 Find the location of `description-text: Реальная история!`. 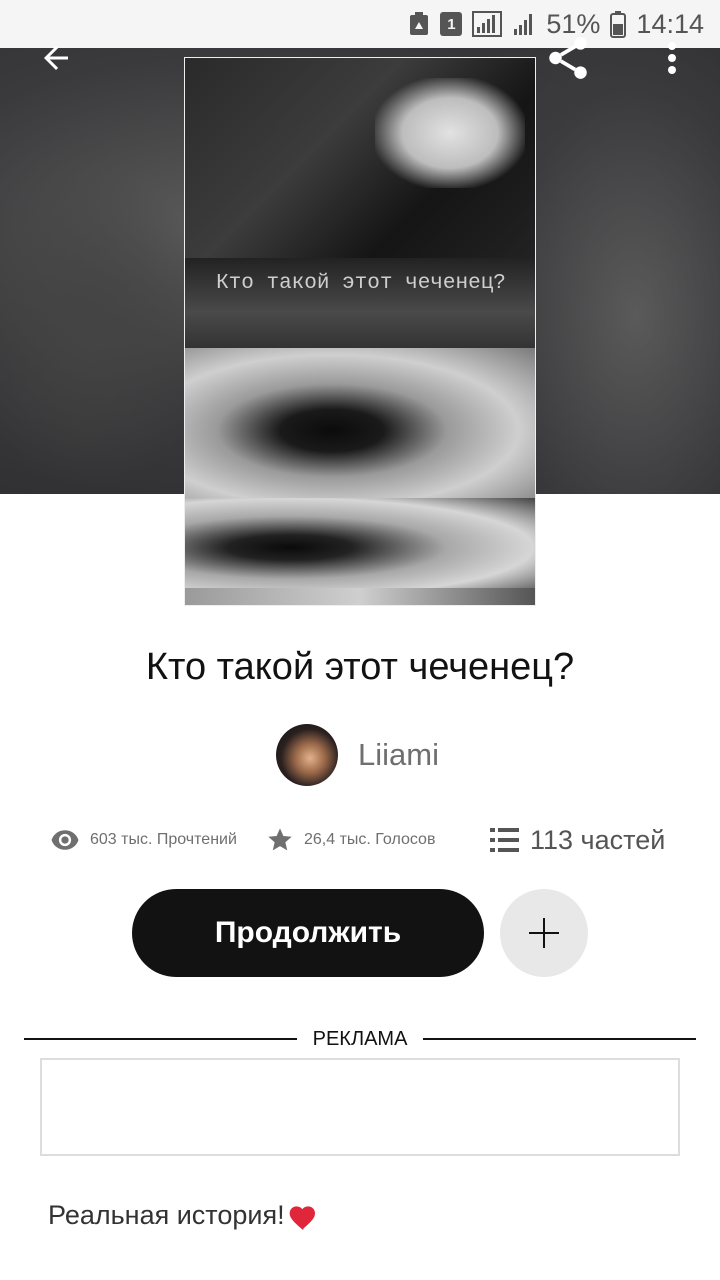

description-text: Реальная история! is located at coordinates (166, 1215).